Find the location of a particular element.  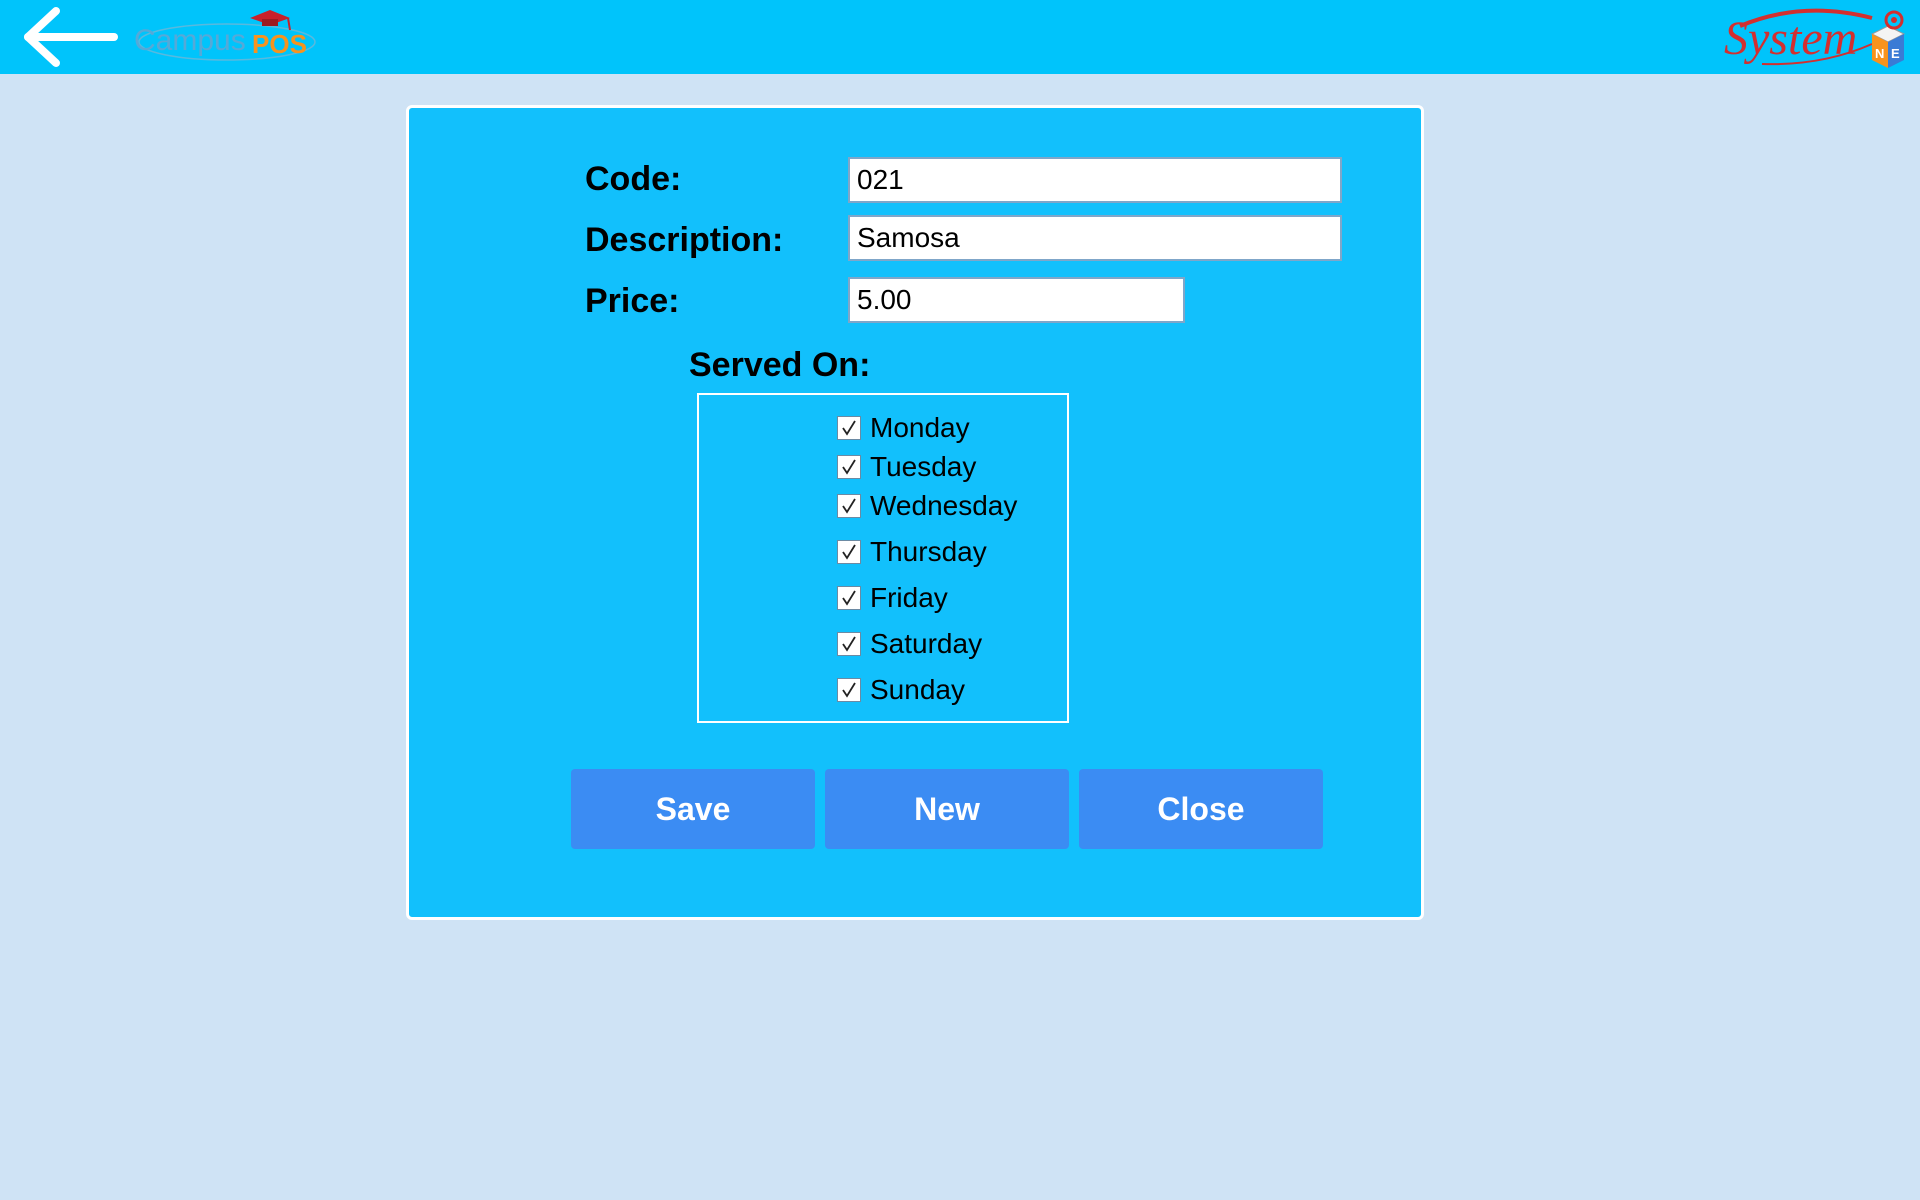

code-input is located at coordinates (1095, 180).